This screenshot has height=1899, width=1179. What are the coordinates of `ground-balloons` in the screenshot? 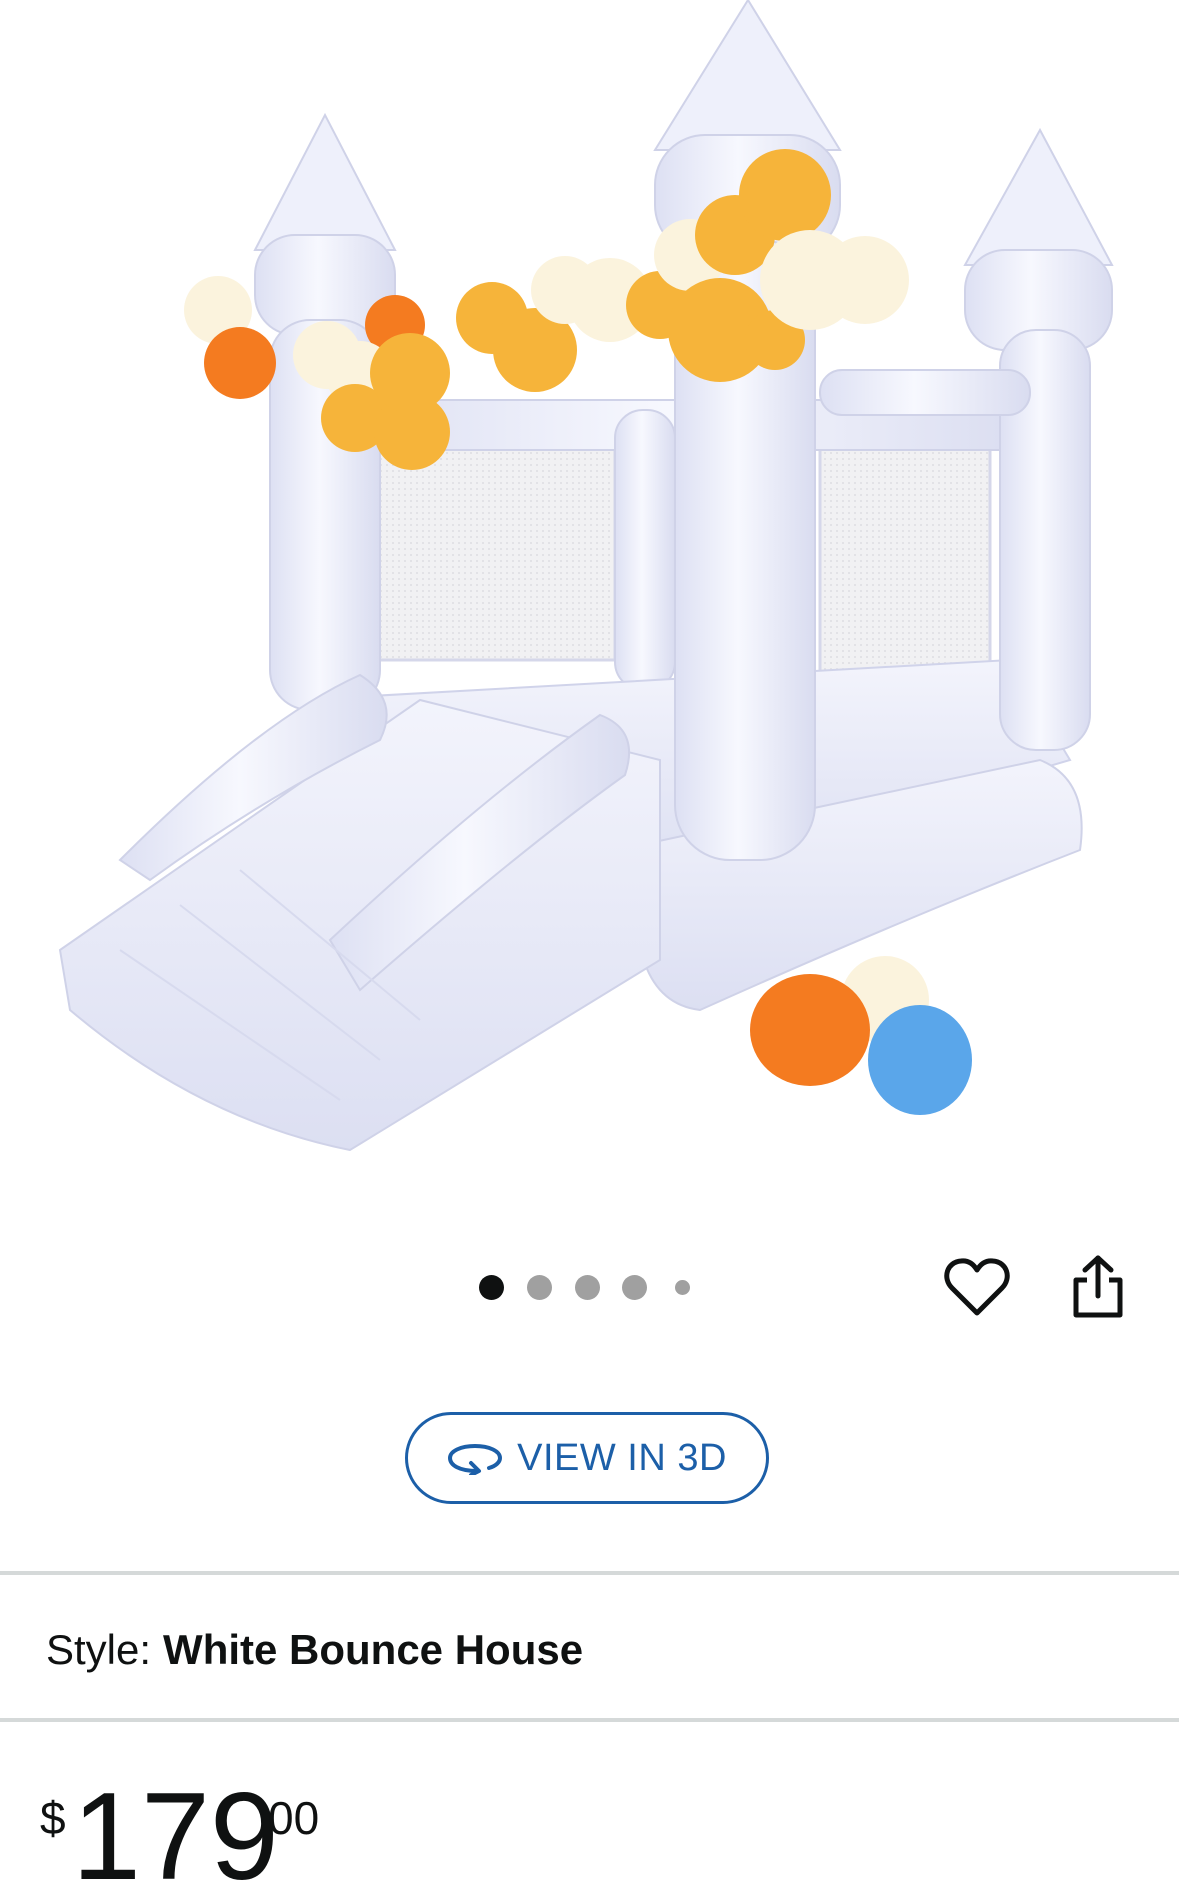 It's located at (861, 1035).